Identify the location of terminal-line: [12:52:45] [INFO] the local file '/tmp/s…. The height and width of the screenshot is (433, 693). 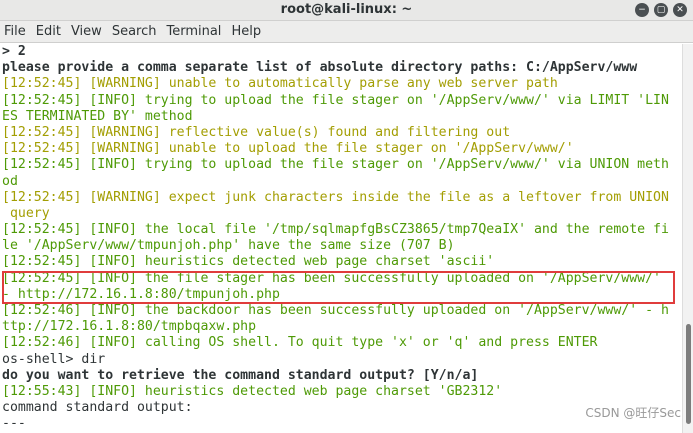
(335, 230).